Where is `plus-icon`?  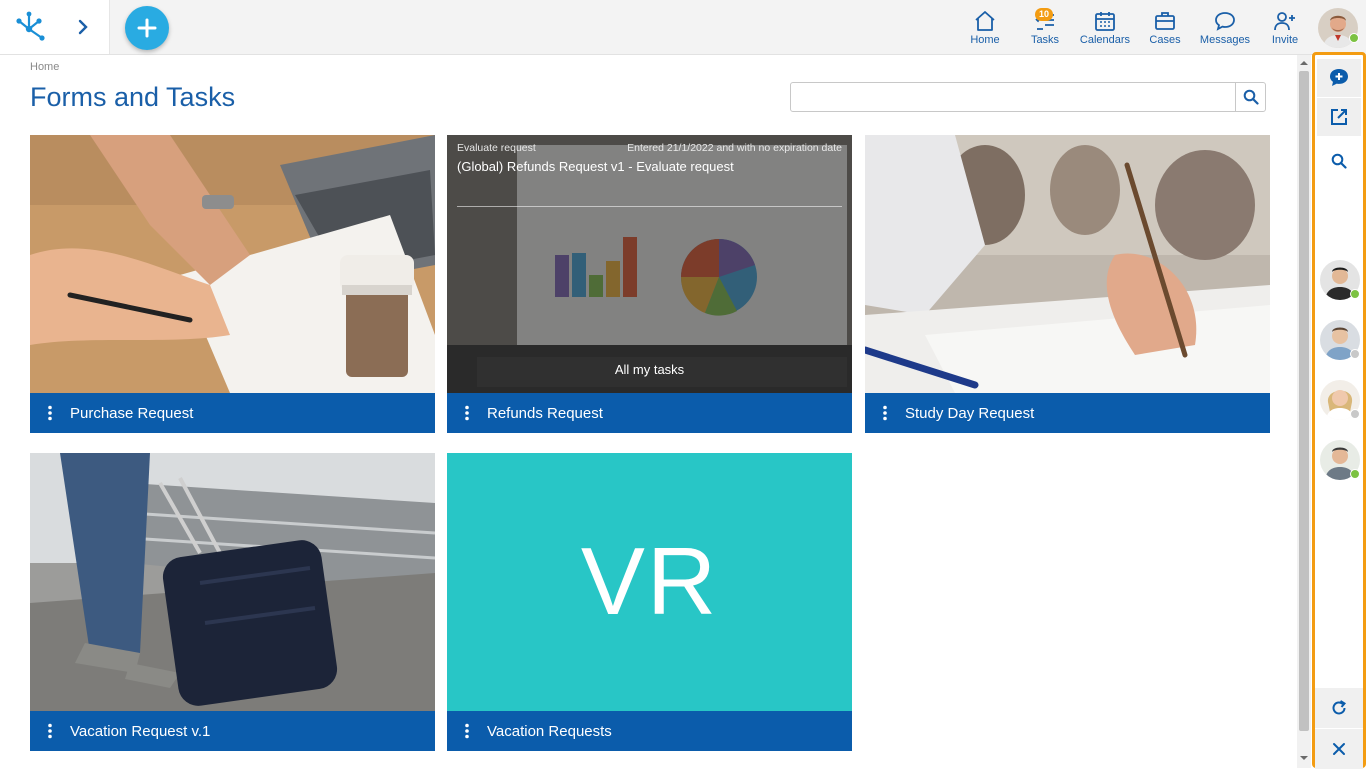
plus-icon is located at coordinates (147, 28).